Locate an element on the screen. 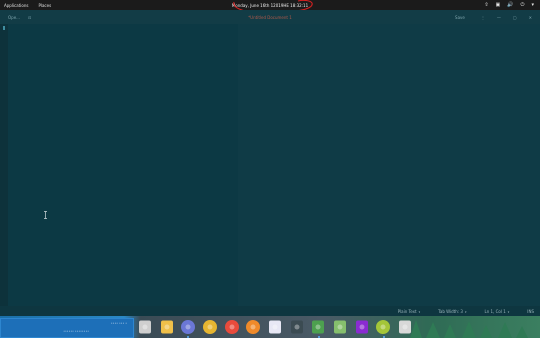  chrome-icon is located at coordinates (231, 327).